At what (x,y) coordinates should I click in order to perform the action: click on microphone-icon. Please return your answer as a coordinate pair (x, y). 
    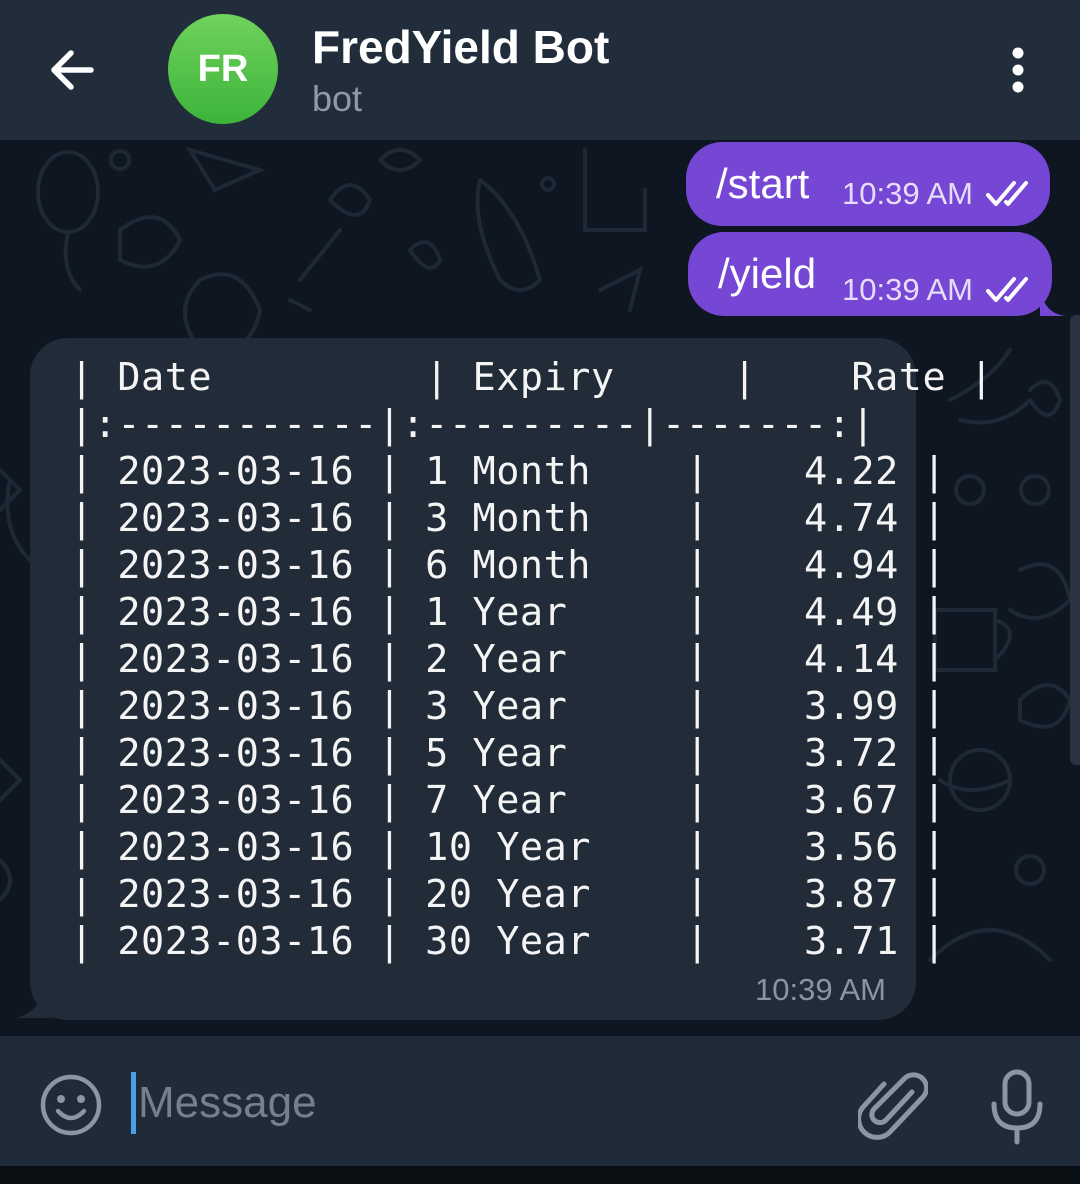
    Looking at the image, I should click on (1017, 1107).